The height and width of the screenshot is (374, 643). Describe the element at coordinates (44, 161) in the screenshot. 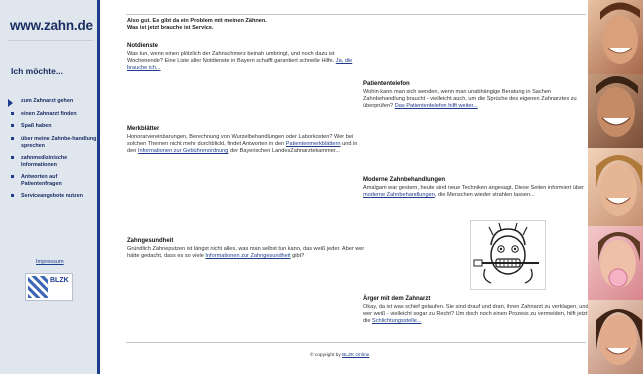

I see `sidebar-item-label: zahnmedizinische Informationen` at that location.